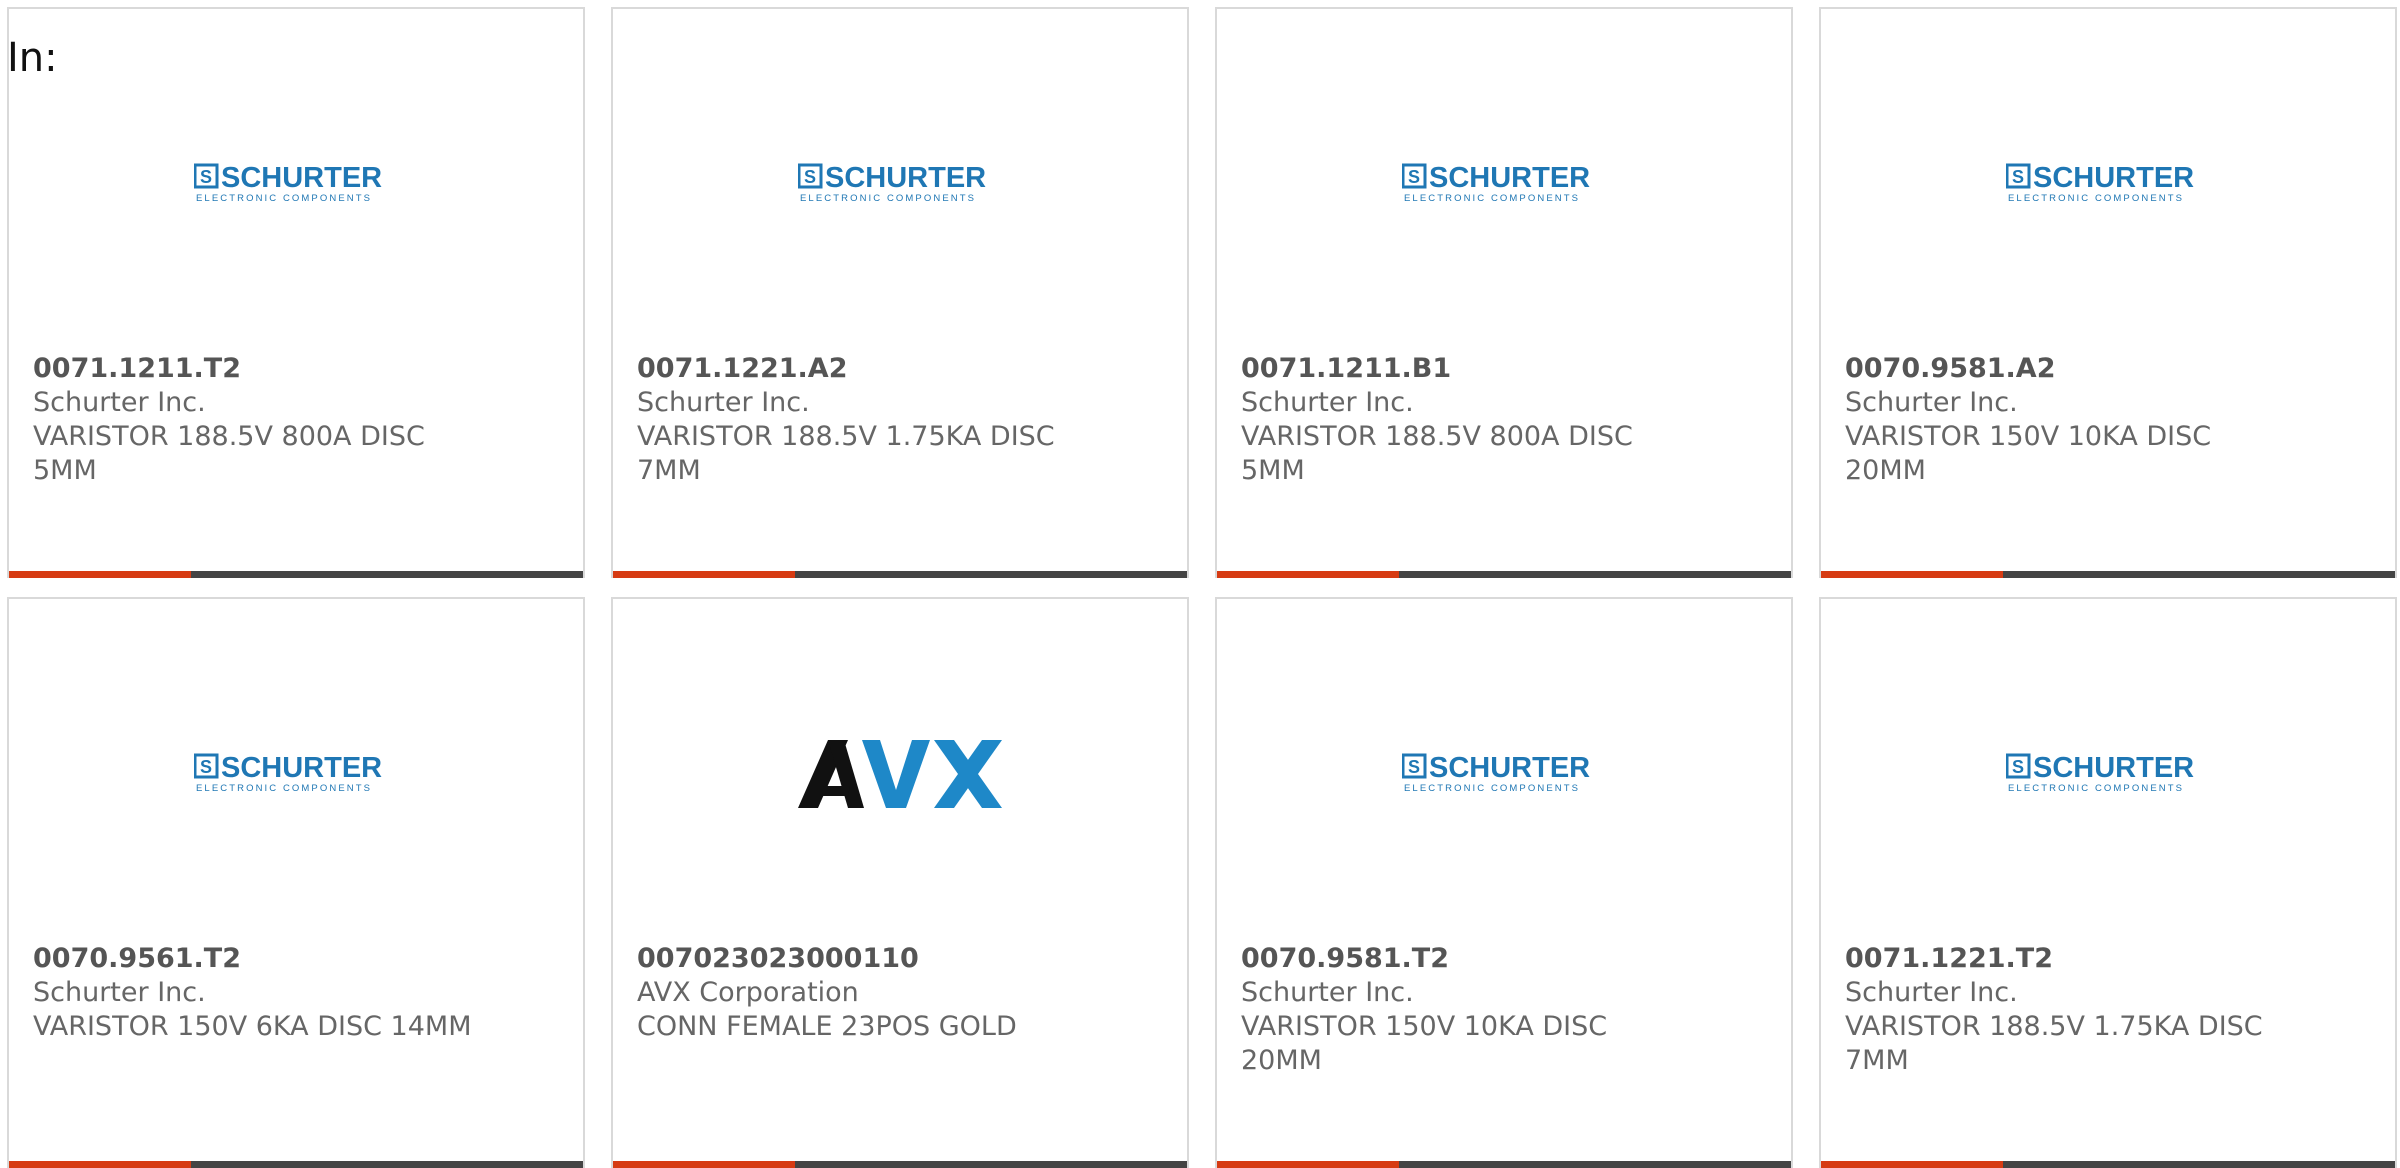 This screenshot has height=1168, width=2400. Describe the element at coordinates (252, 1026) in the screenshot. I see `product-description: VARISTOR 150V 6KA DISC 14MM` at that location.